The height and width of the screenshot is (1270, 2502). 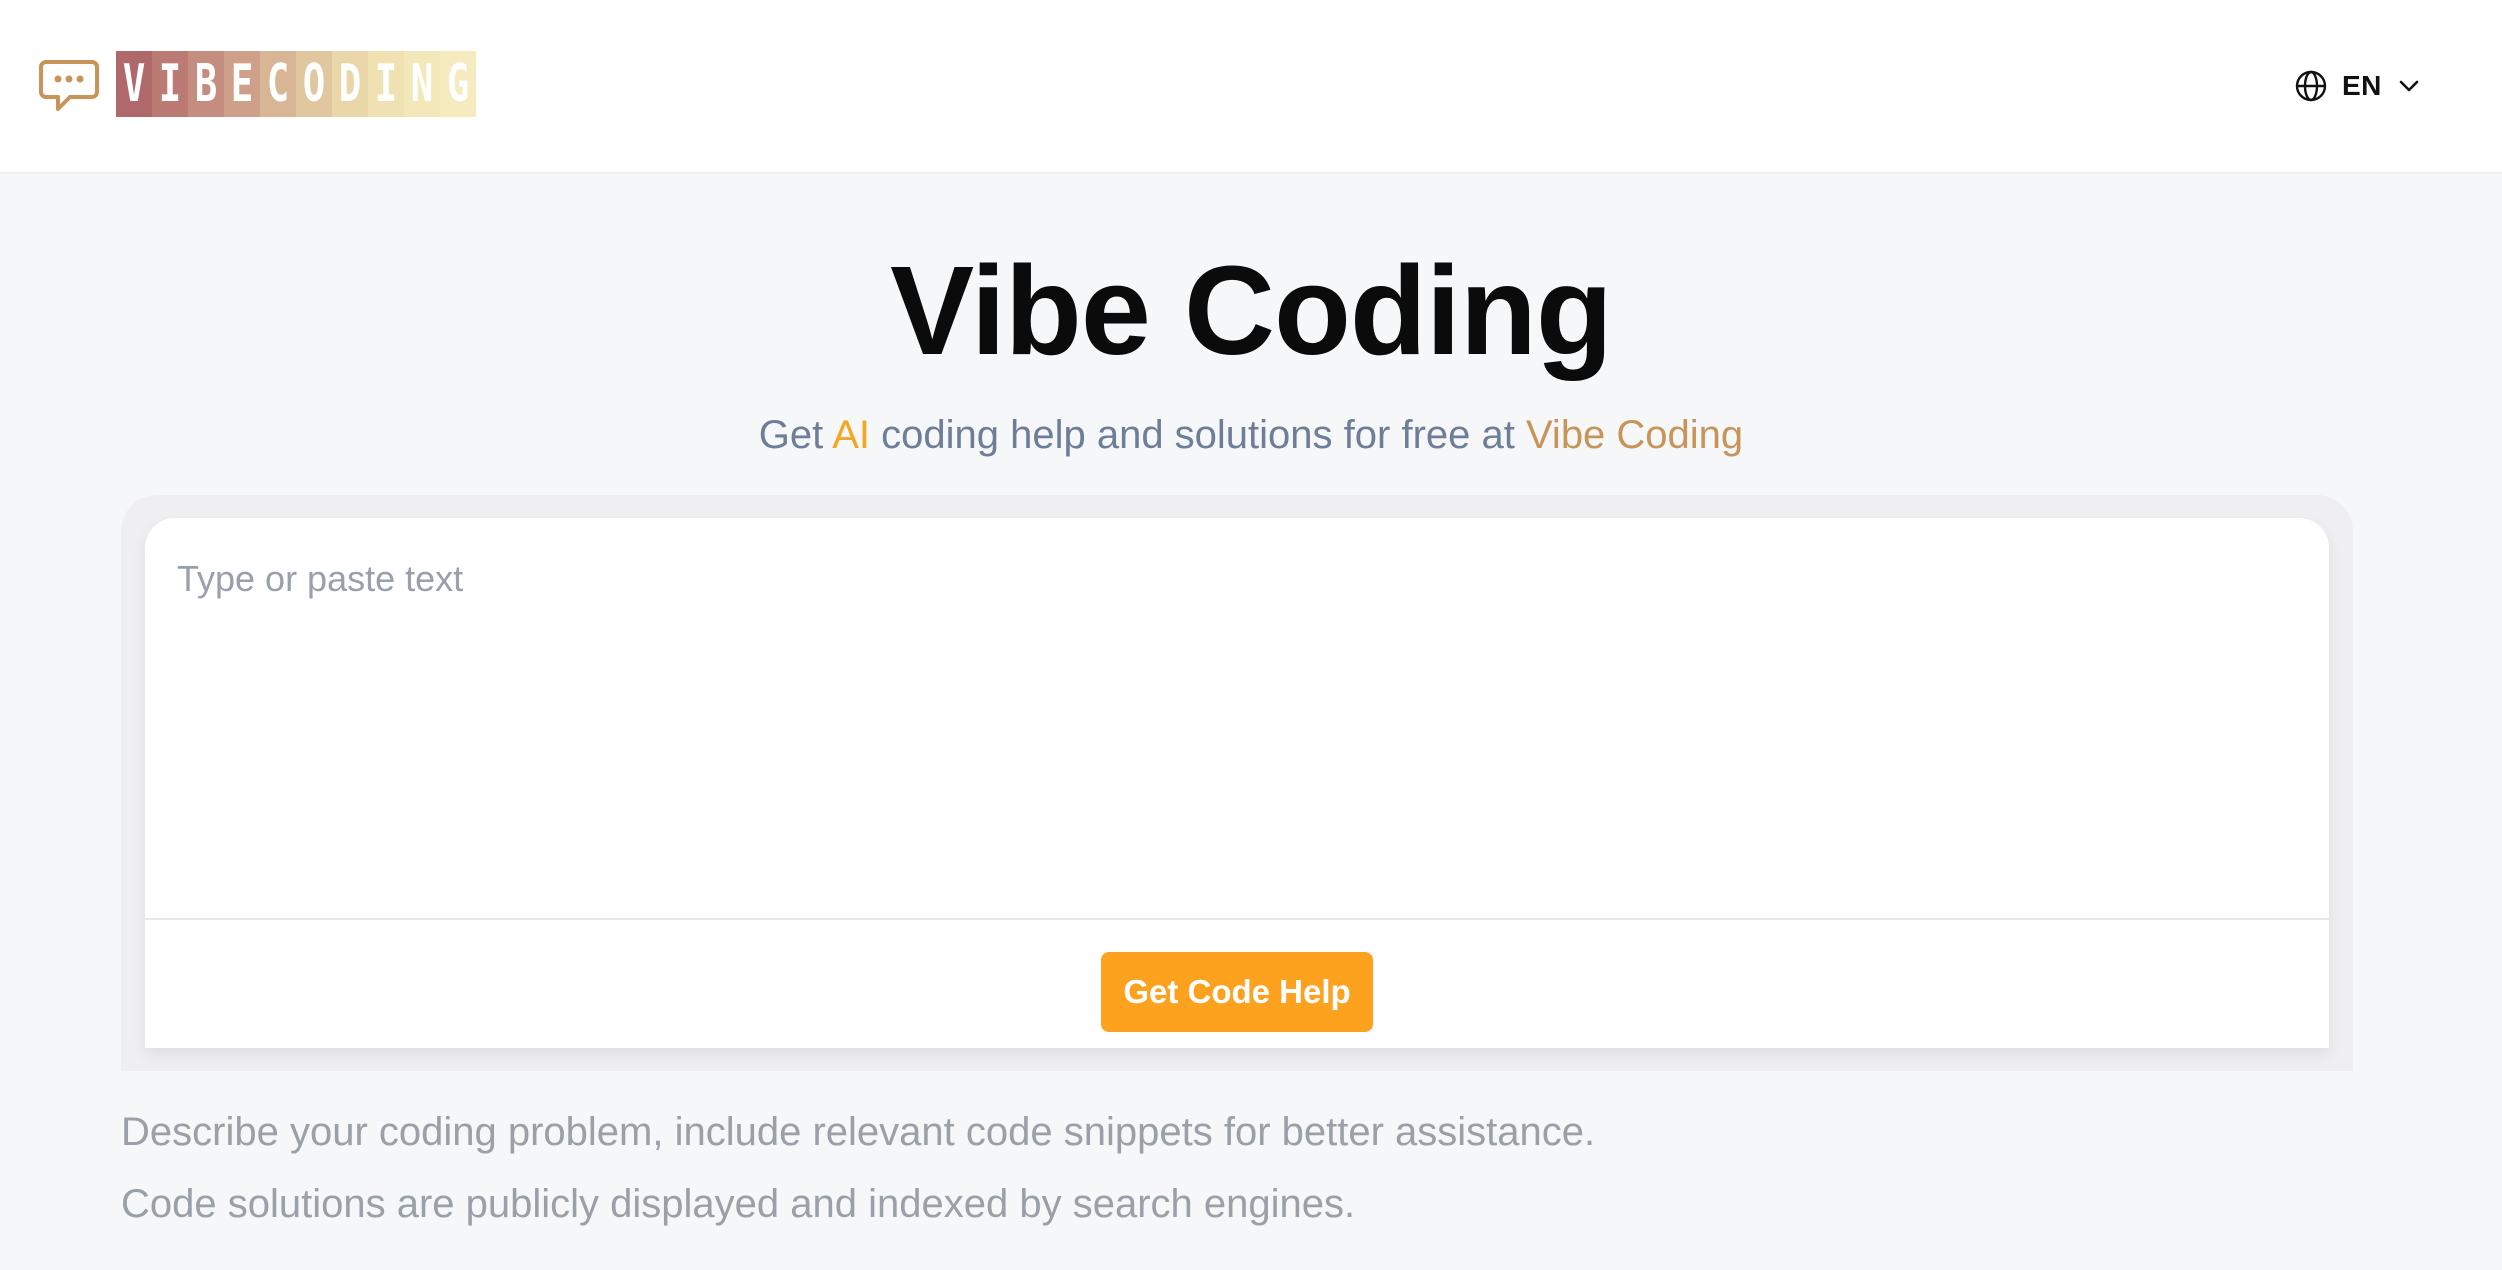 I want to click on language-selector: EN, so click(x=2358, y=86).